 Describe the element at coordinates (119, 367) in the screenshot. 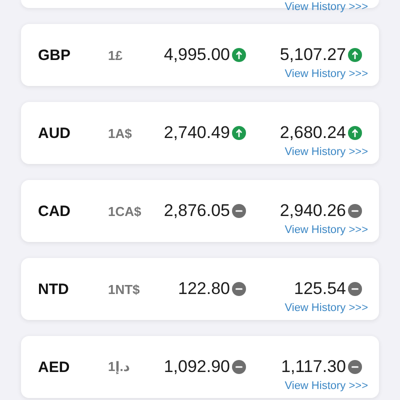

I see `currency-unit: 1د.إ` at that location.